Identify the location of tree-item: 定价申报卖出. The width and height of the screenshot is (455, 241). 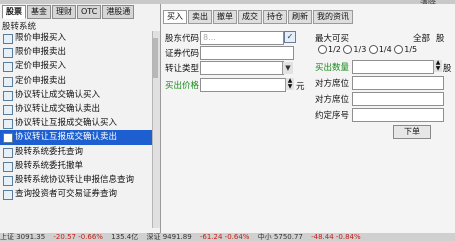
(78, 81).